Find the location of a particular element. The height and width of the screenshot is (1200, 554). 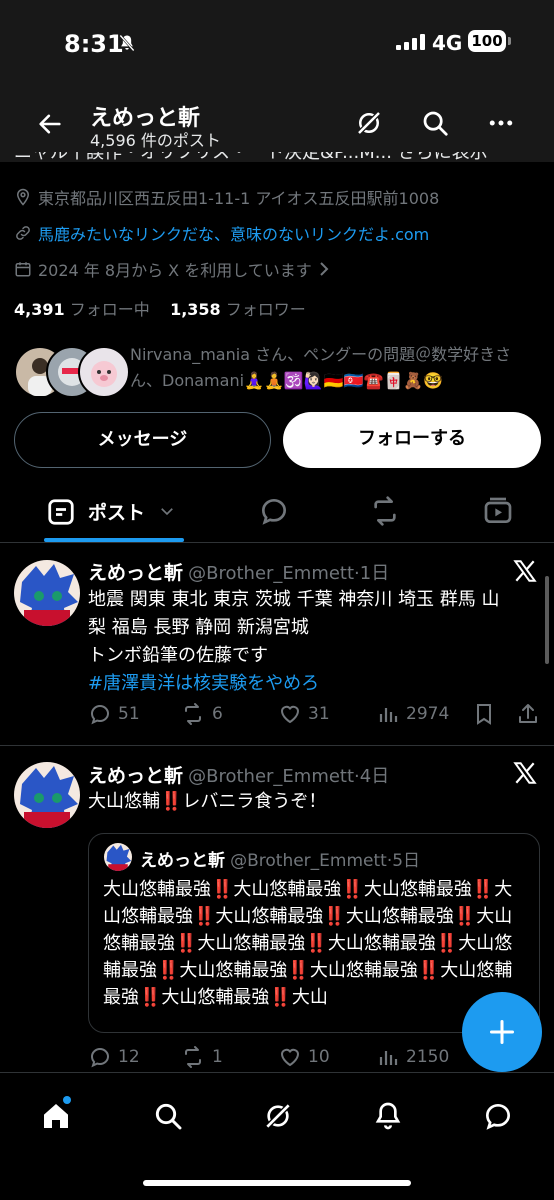

post-line: トンボ鉛筆の佐藤です is located at coordinates (178, 655).